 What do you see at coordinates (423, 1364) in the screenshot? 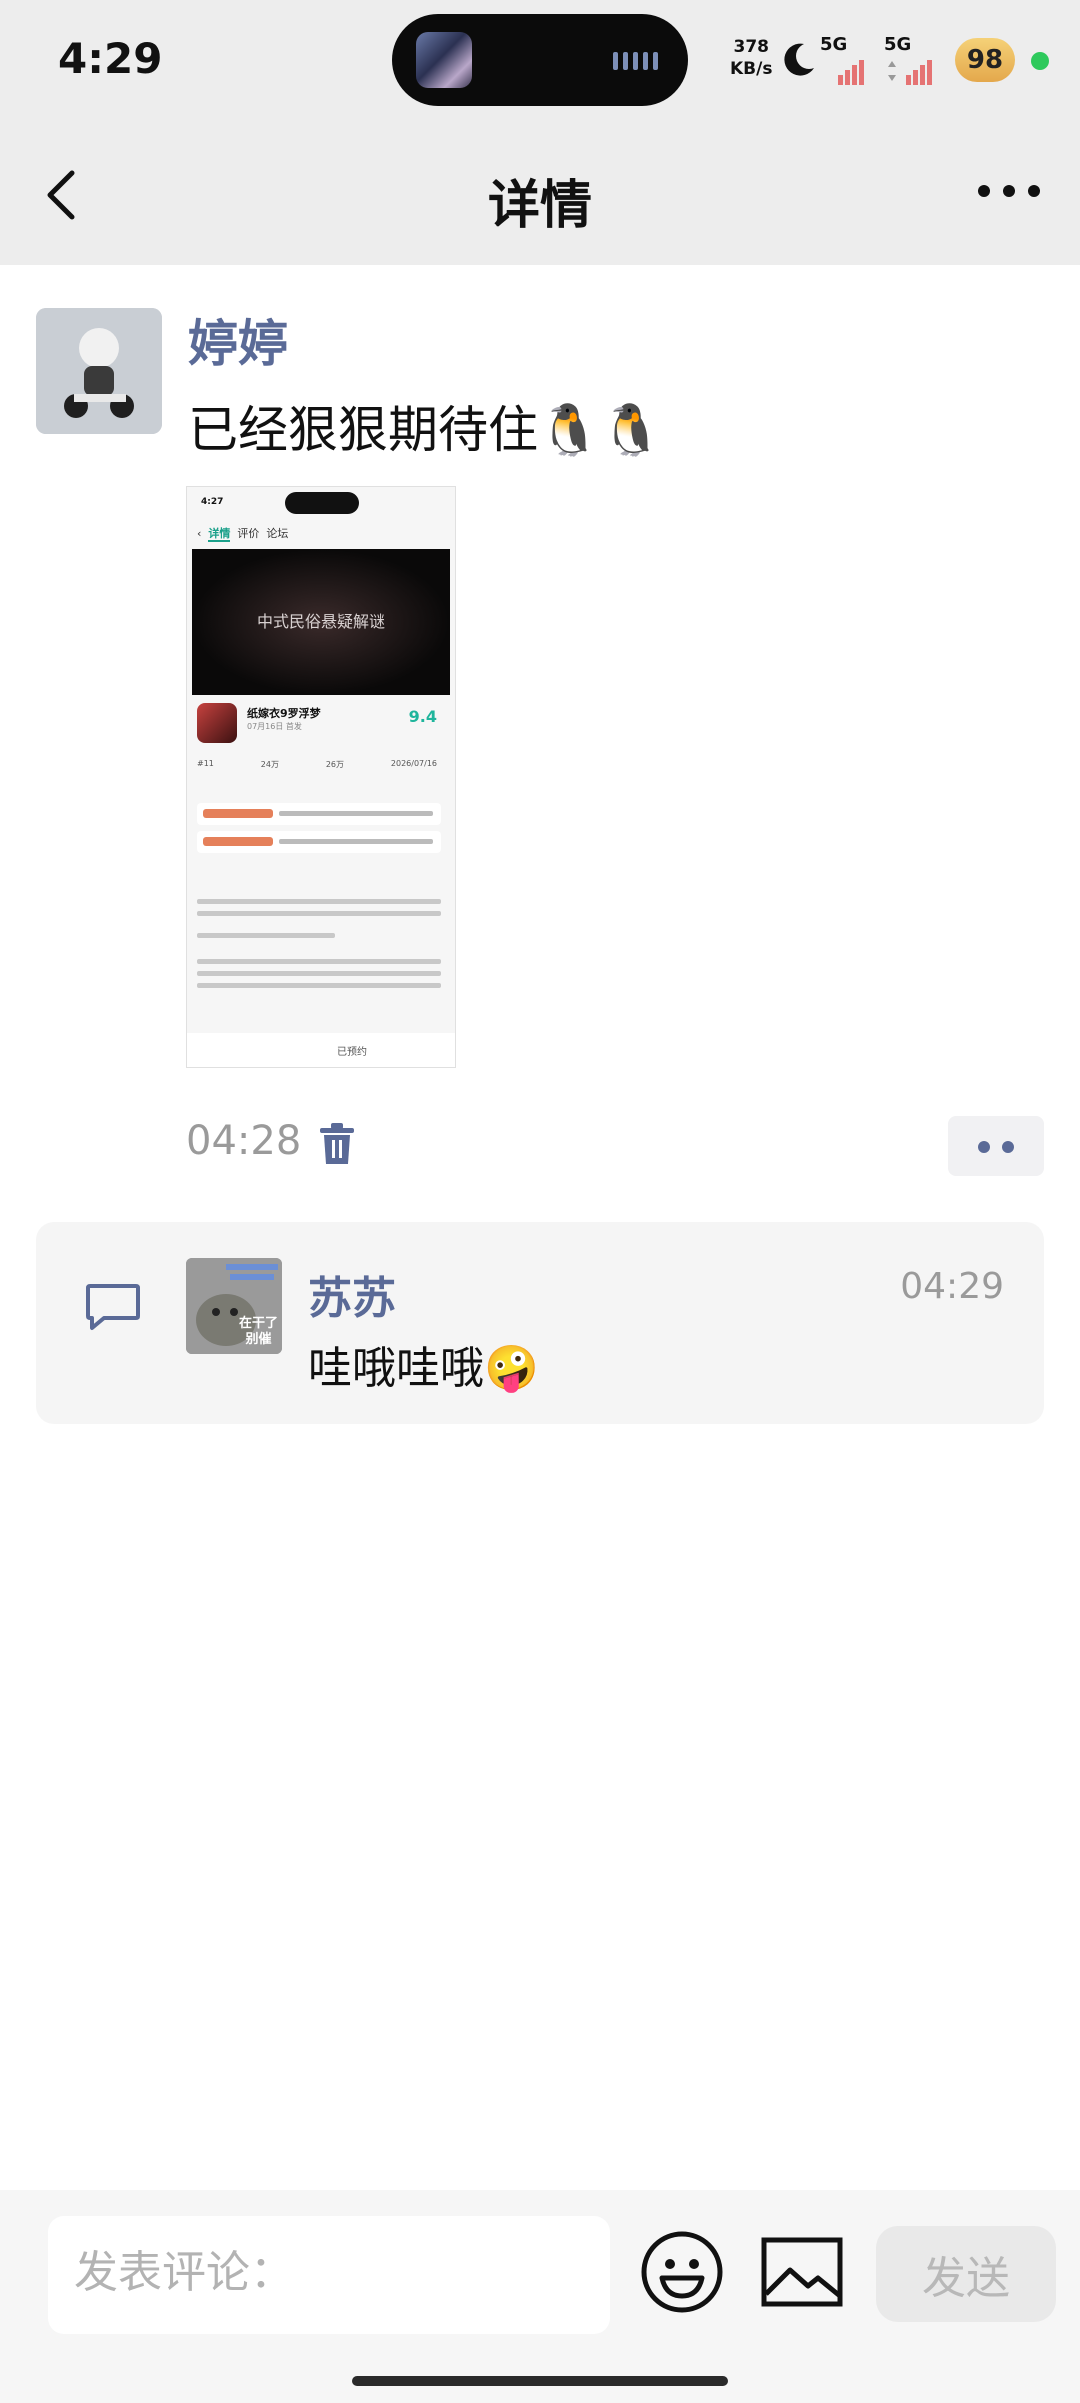
I see `comment-text: 哇哦哇哦🤪` at bounding box center [423, 1364].